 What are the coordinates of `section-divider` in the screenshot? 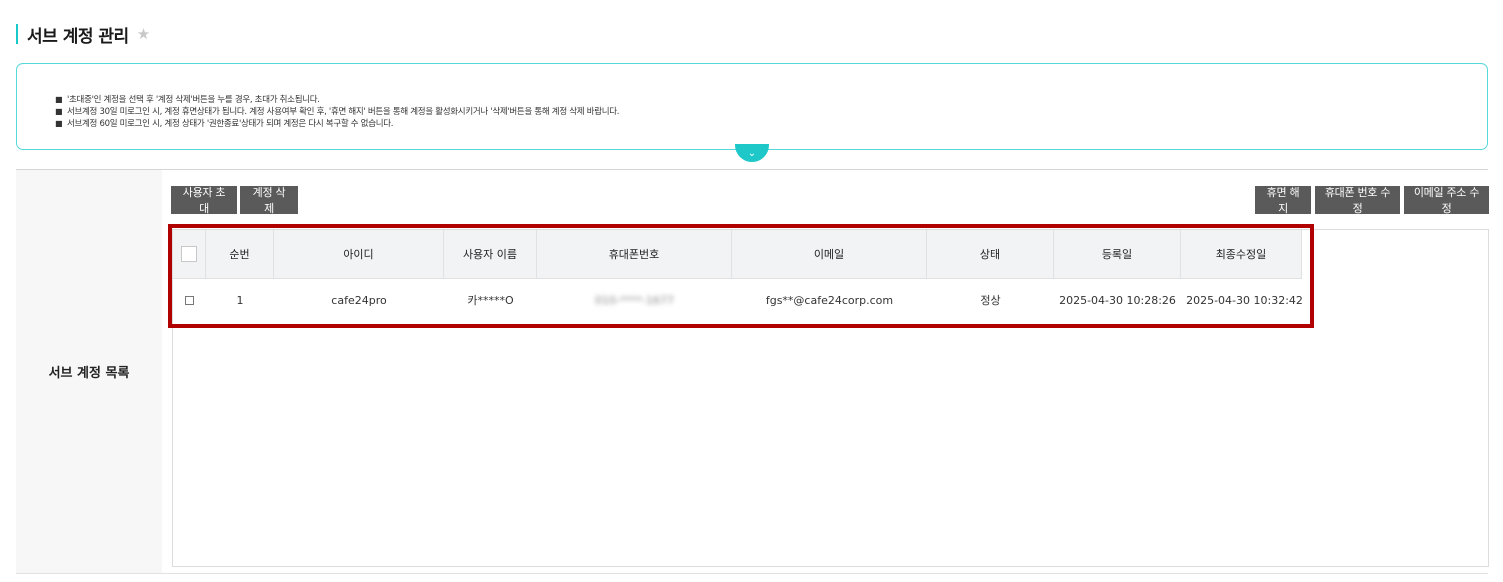 It's located at (752, 169).